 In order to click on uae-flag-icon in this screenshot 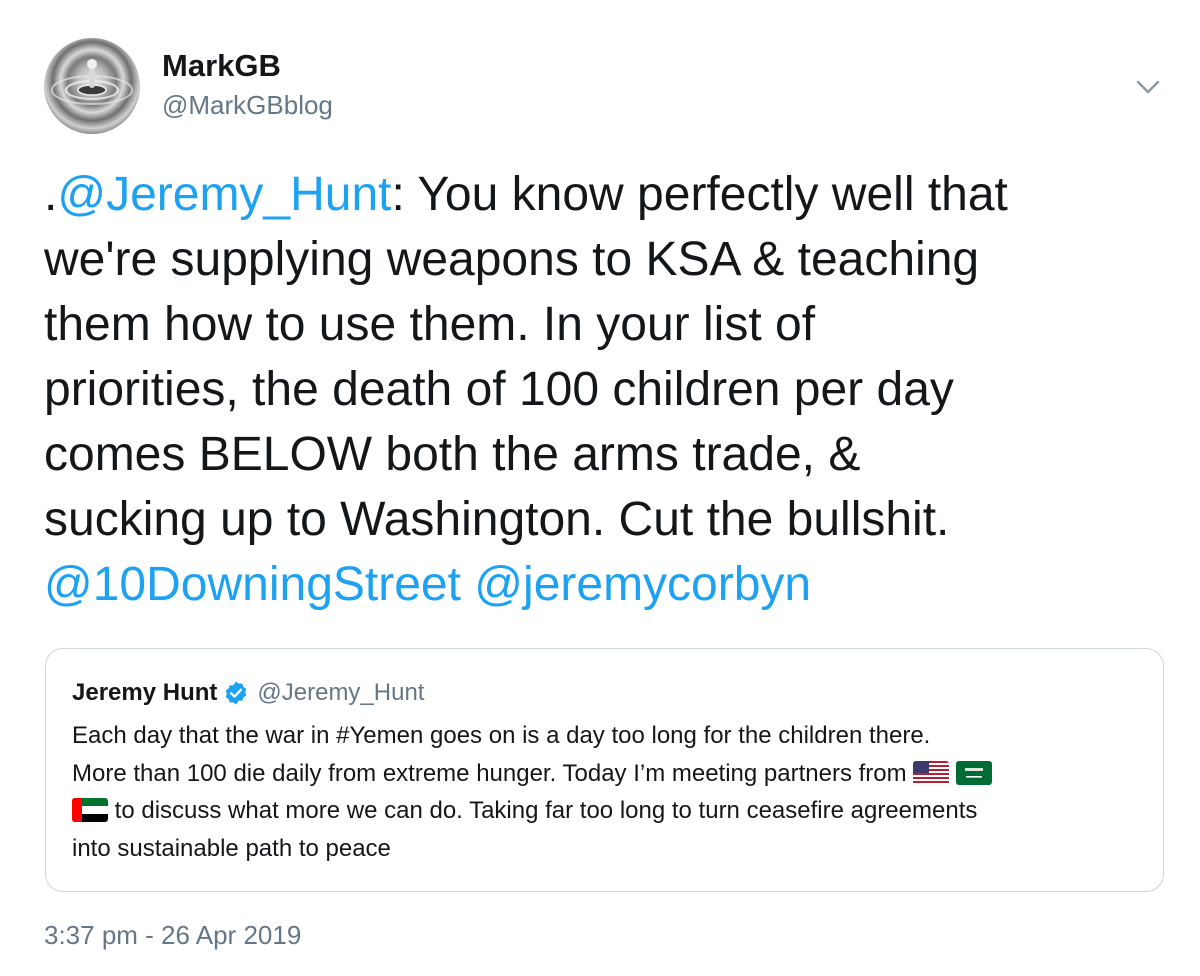, I will do `click(90, 810)`.